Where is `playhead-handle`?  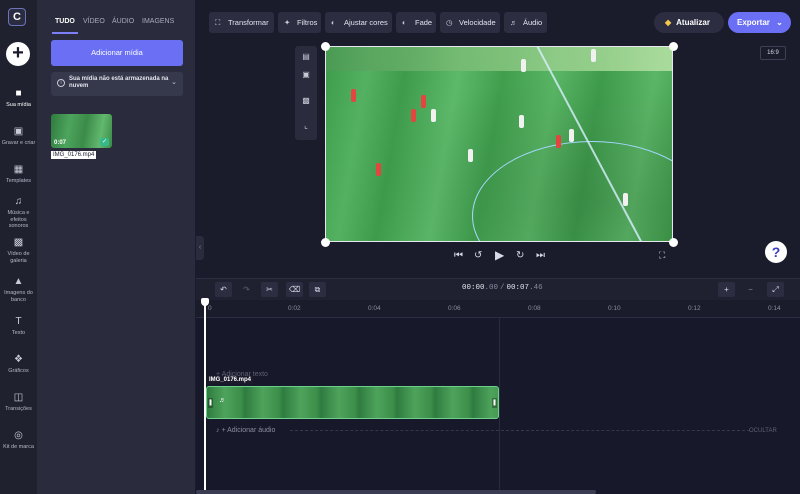
playhead-handle is located at coordinates (205, 302).